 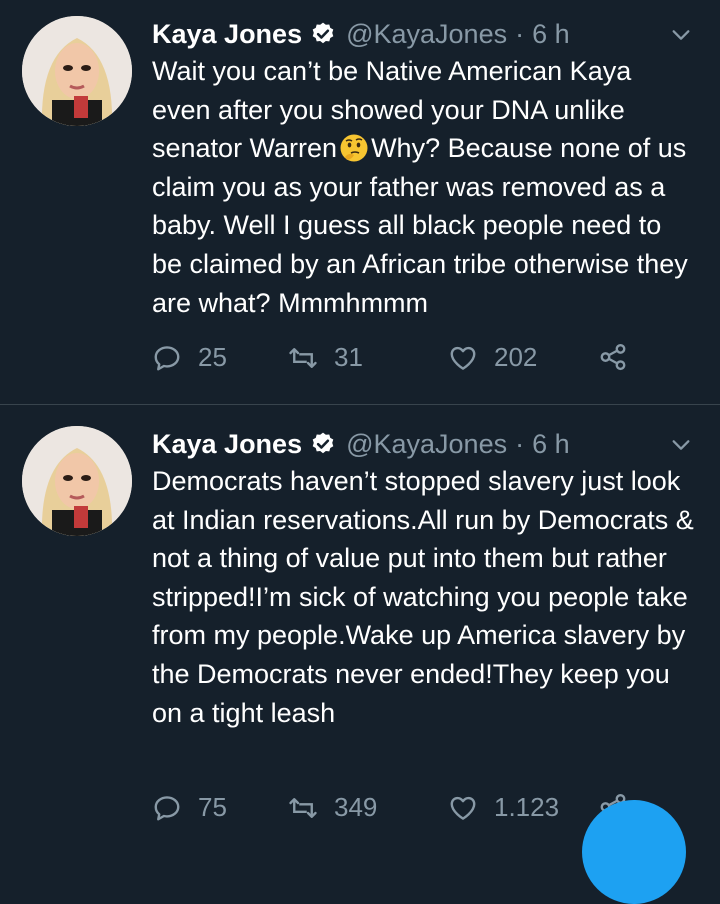 What do you see at coordinates (613, 357) in the screenshot?
I see `share-icon` at bounding box center [613, 357].